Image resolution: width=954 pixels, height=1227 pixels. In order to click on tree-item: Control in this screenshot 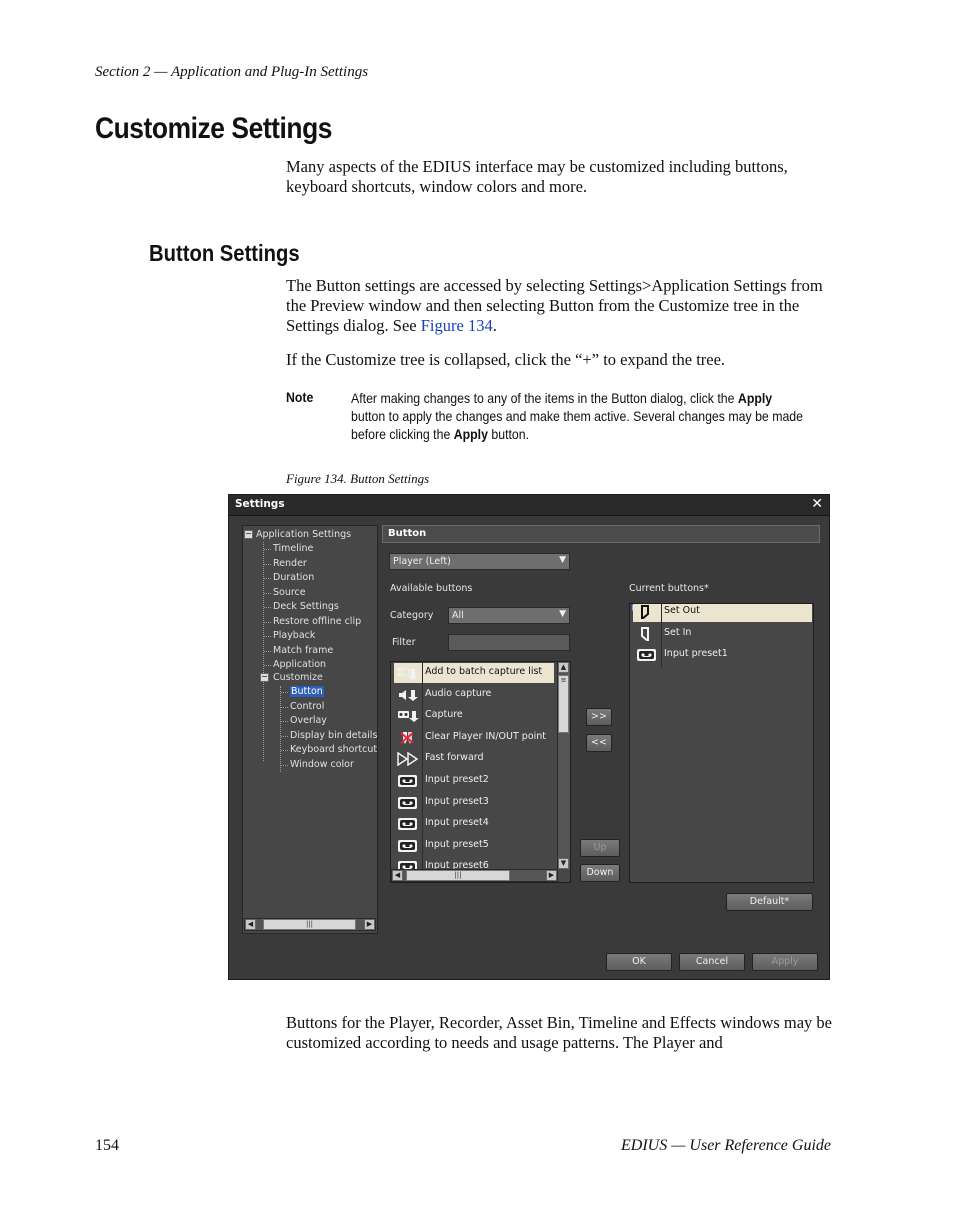, I will do `click(307, 706)`.